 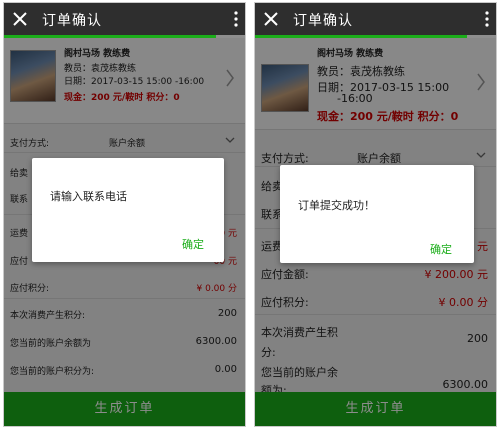 What do you see at coordinates (19, 174) in the screenshot?
I see `seller-label: 给卖` at bounding box center [19, 174].